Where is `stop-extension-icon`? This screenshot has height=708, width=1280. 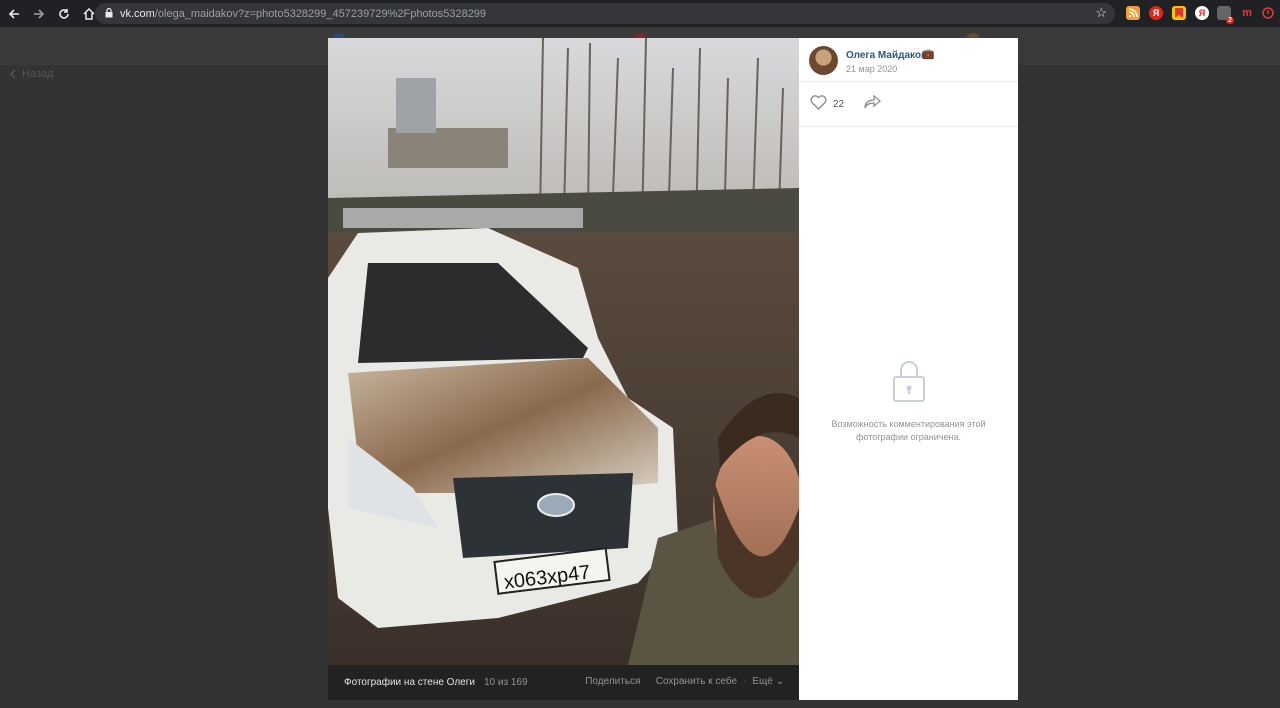
stop-extension-icon is located at coordinates (1268, 13).